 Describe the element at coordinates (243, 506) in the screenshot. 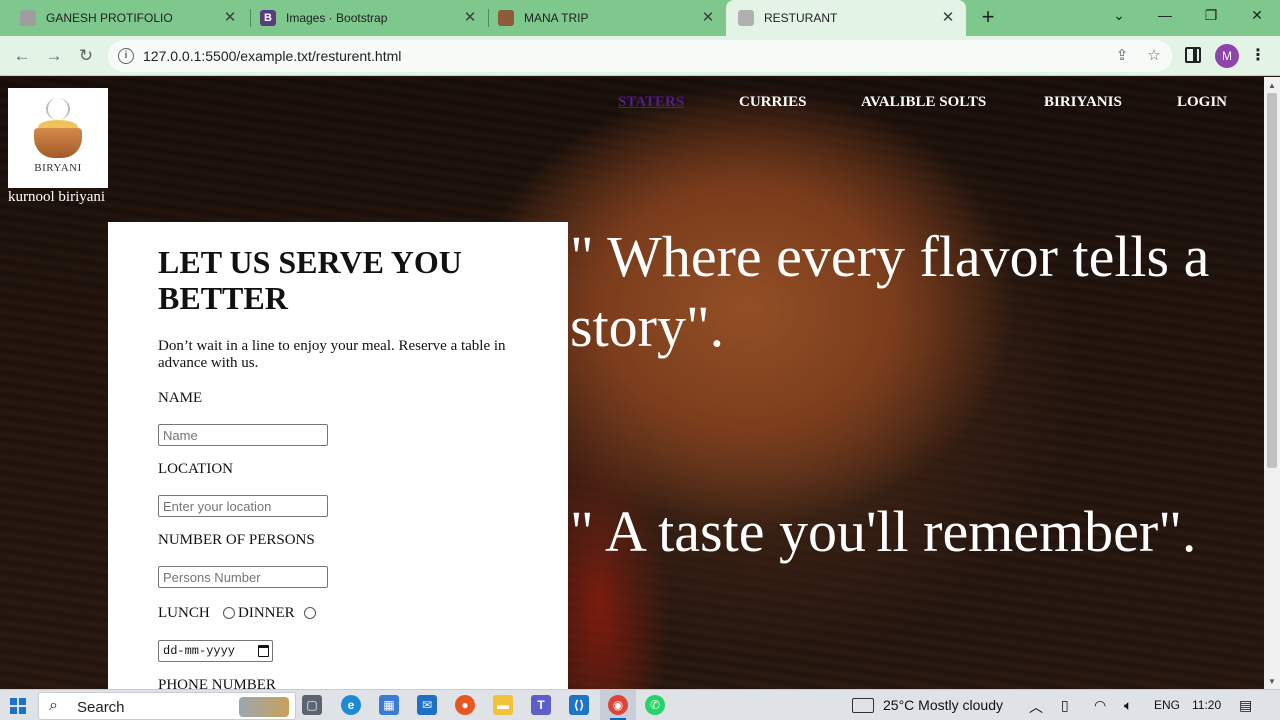

I see `location-input` at that location.